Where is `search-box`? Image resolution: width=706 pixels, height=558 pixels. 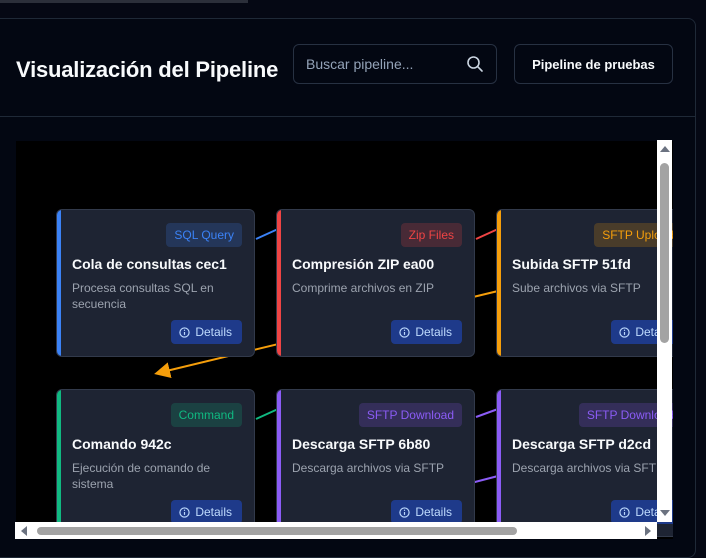
search-box is located at coordinates (395, 64).